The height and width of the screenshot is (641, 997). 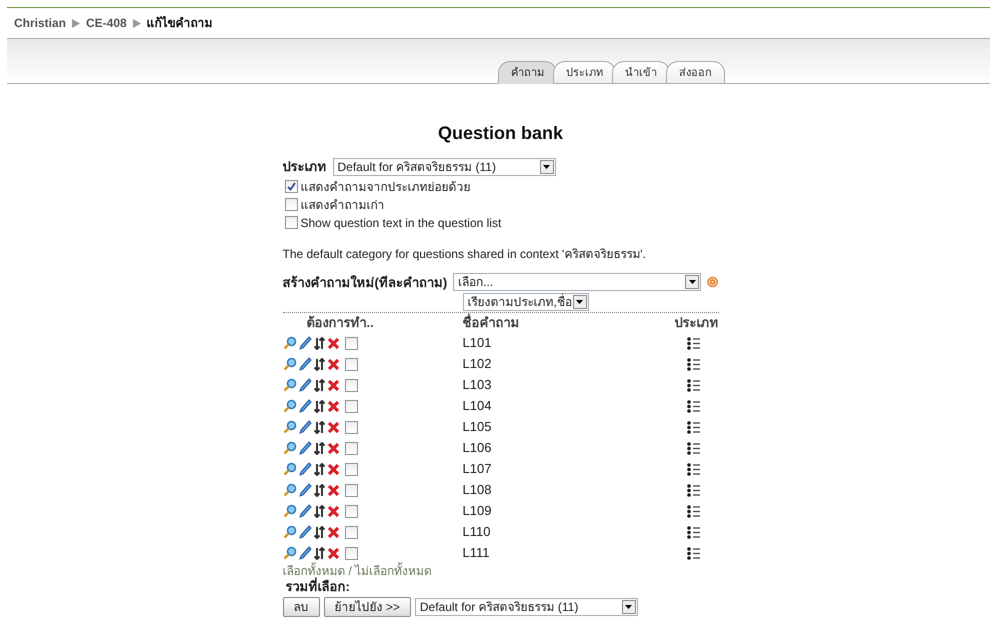 I want to click on checkbox-label: แสดงคำถามเก่า, so click(x=342, y=204).